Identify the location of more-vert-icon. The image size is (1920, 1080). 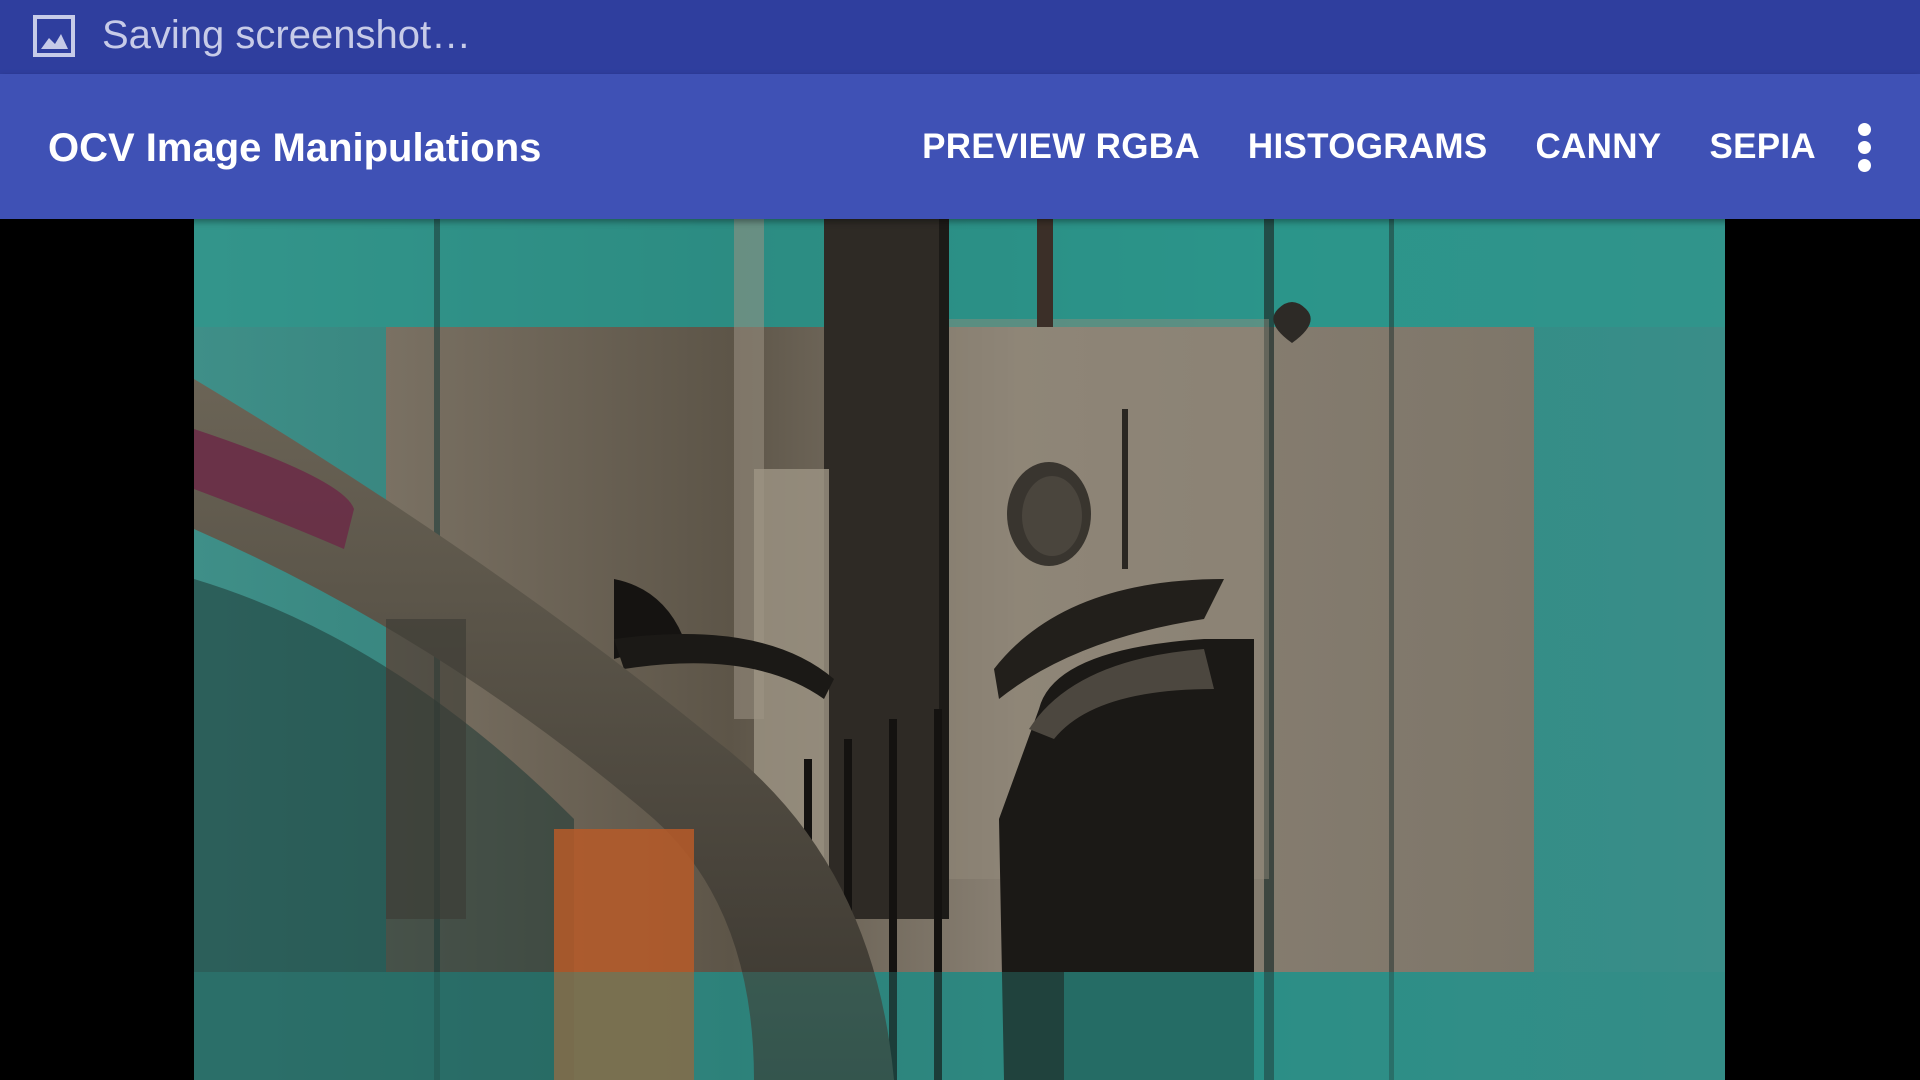
(1868, 146).